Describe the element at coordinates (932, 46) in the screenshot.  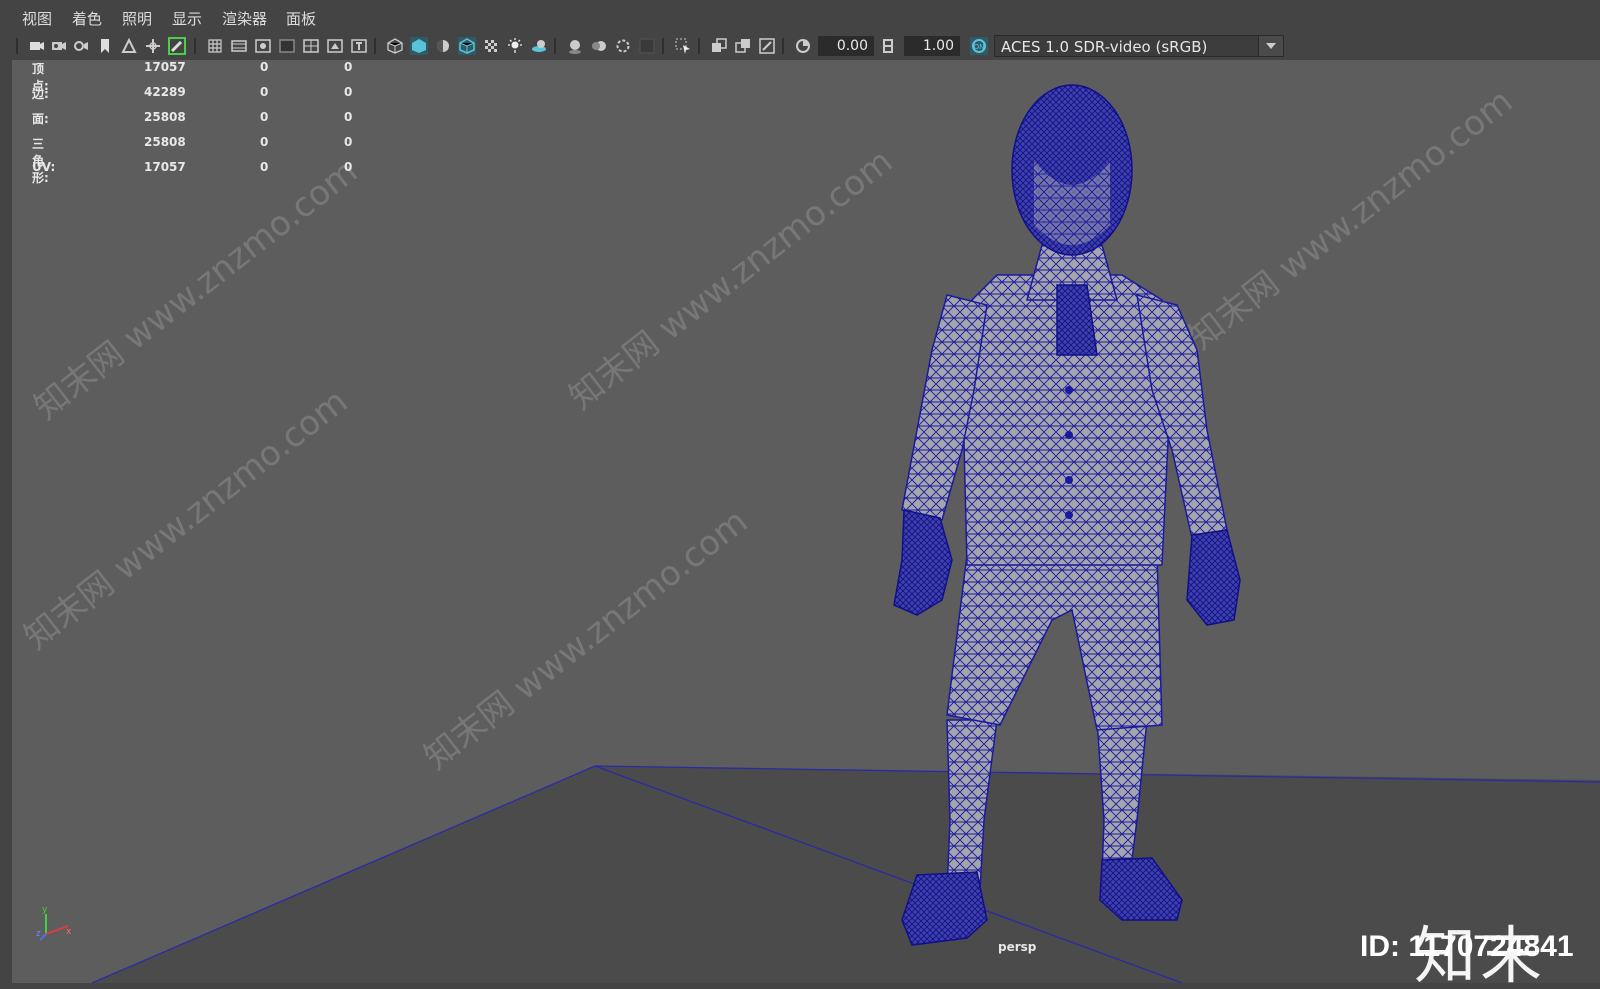
I see `gamma-field: 1.00` at that location.